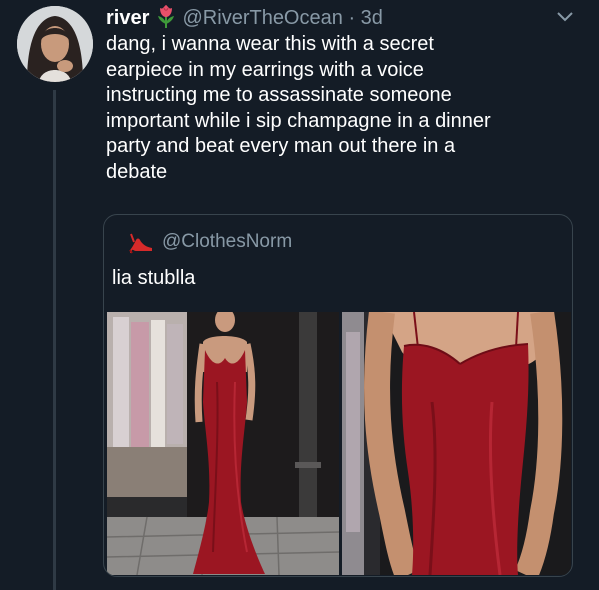  Describe the element at coordinates (281, 146) in the screenshot. I see `tweet-text-line: party and beat every man out there in a` at that location.